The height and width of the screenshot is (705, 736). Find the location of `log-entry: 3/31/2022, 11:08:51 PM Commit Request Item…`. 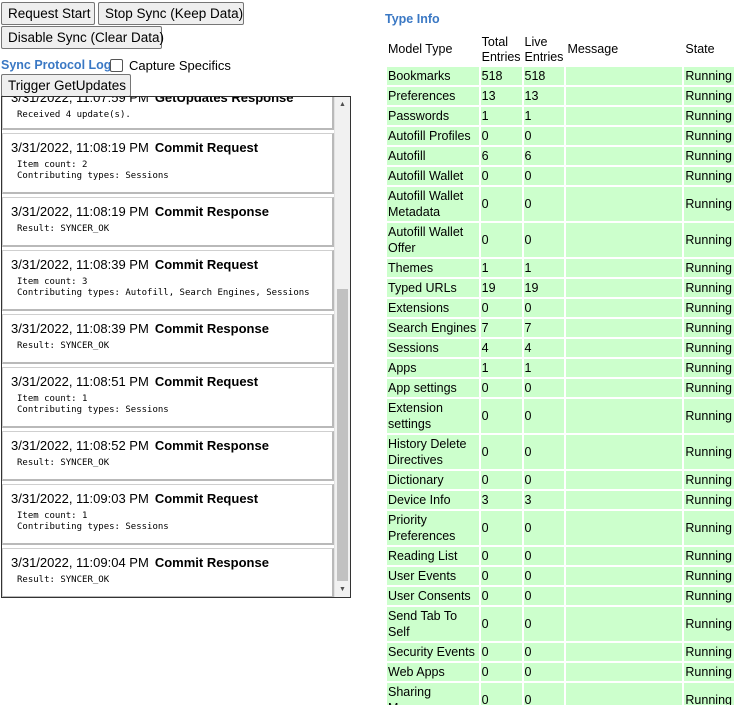

log-entry: 3/31/2022, 11:08:51 PM Commit Request Item… is located at coordinates (168, 397).